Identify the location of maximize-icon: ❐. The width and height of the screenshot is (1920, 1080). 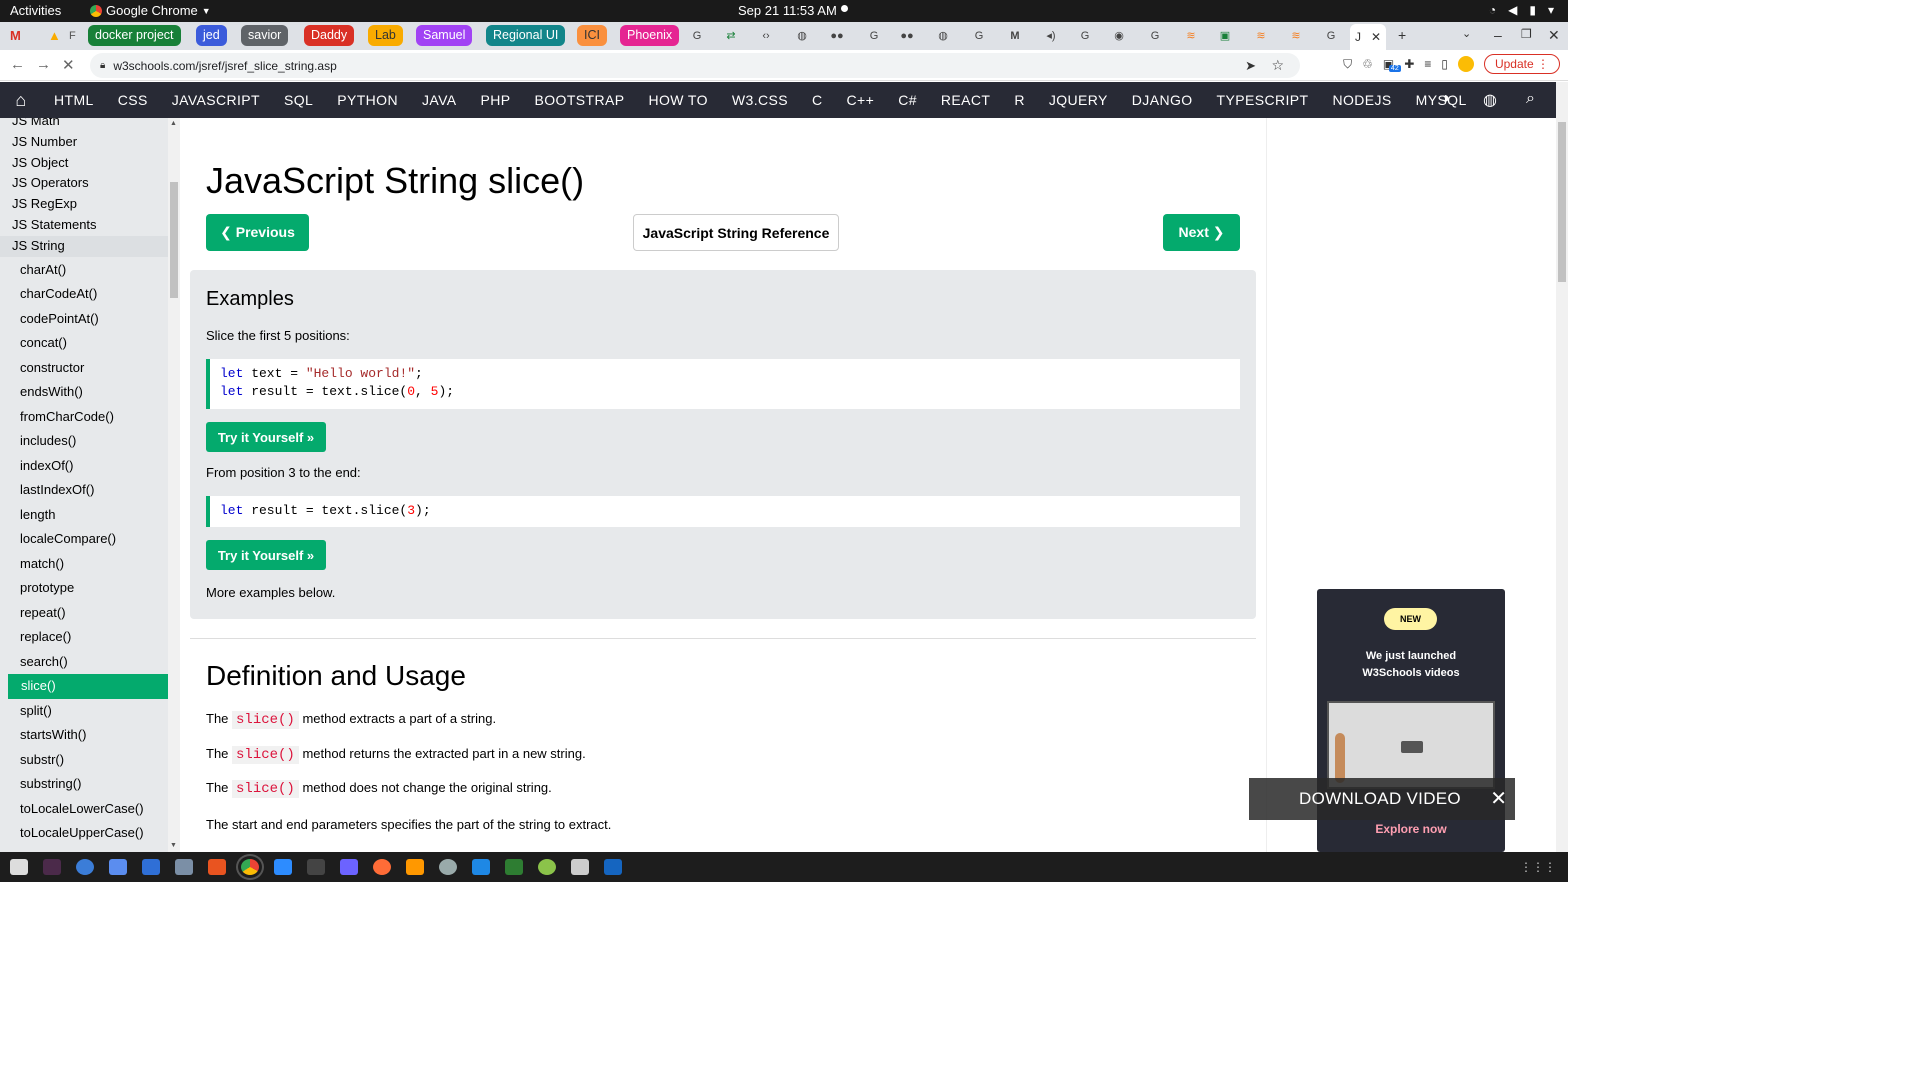
(1526, 34).